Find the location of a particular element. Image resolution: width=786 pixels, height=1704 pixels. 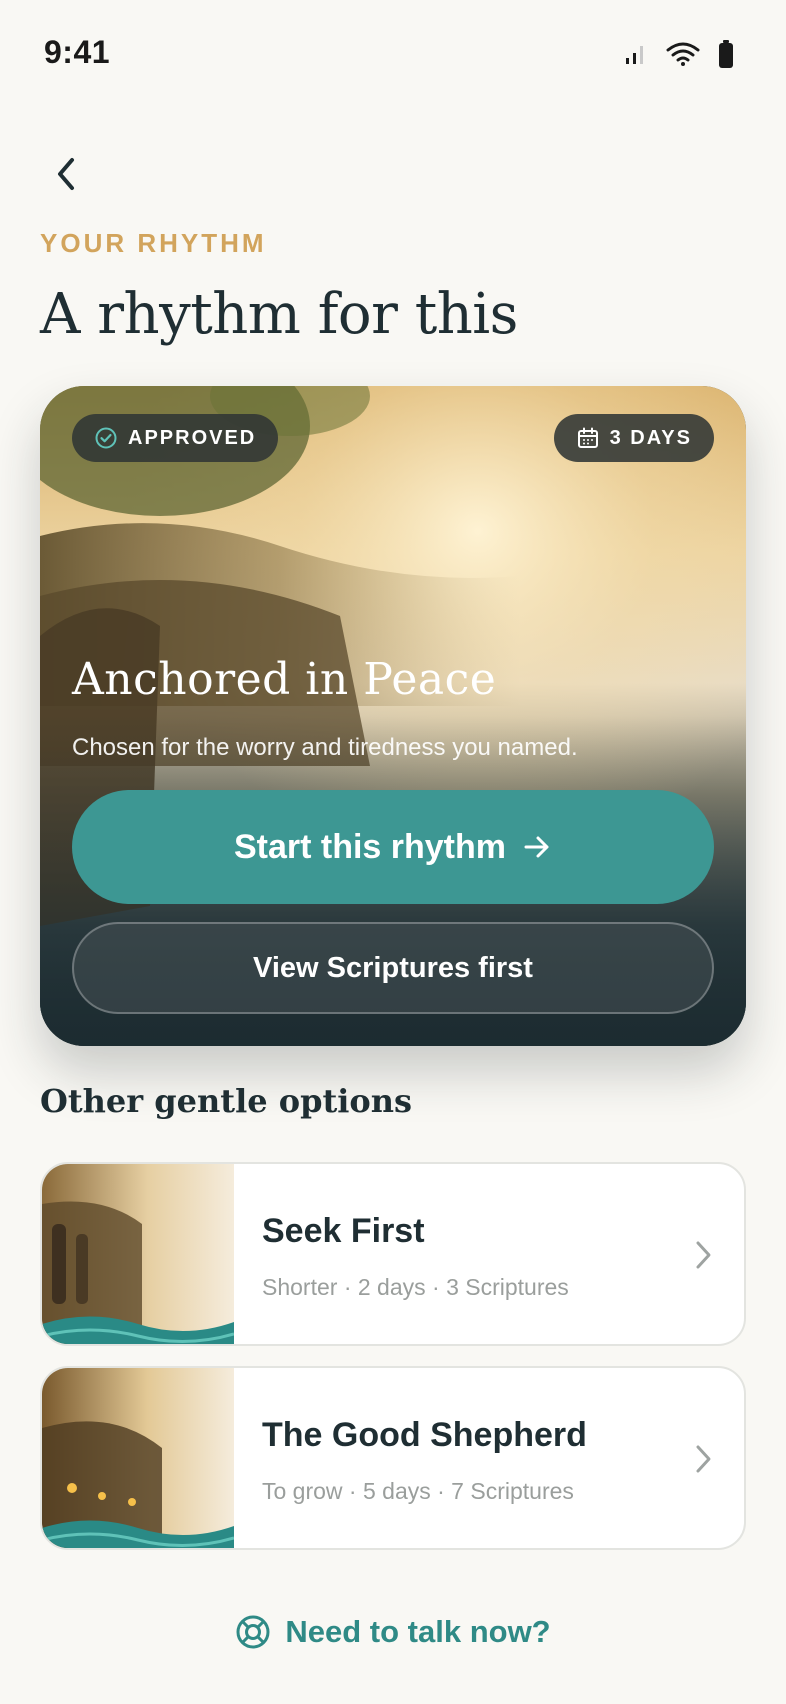

status-icons is located at coordinates (679, 54).